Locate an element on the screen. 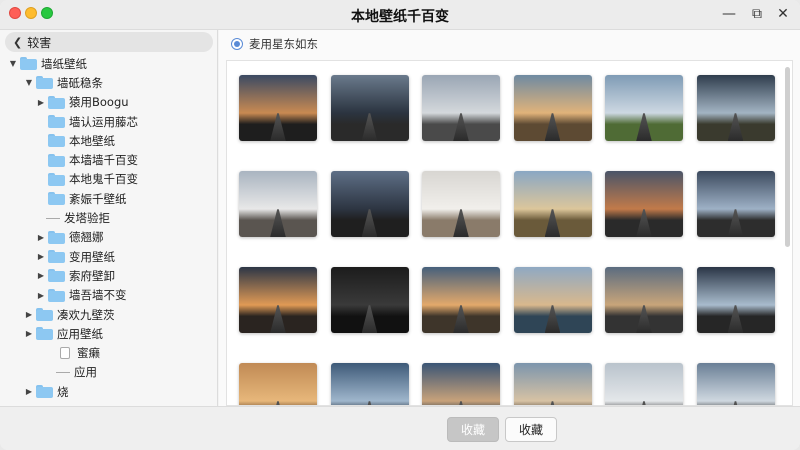  tree-item-label: 墙纸壁纸 is located at coordinates (64, 63).